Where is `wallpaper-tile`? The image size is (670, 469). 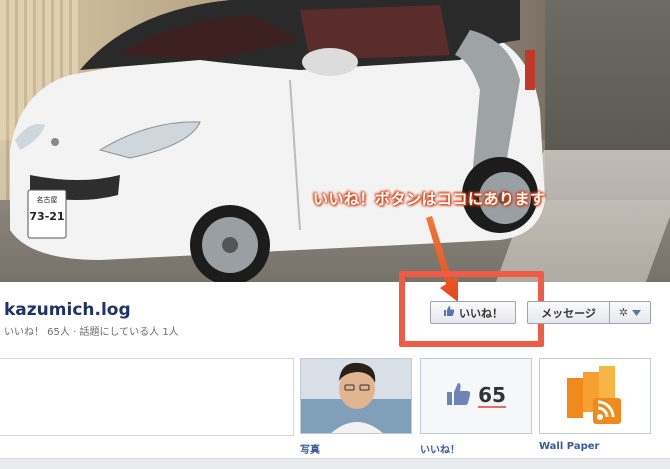
wallpaper-tile is located at coordinates (595, 396).